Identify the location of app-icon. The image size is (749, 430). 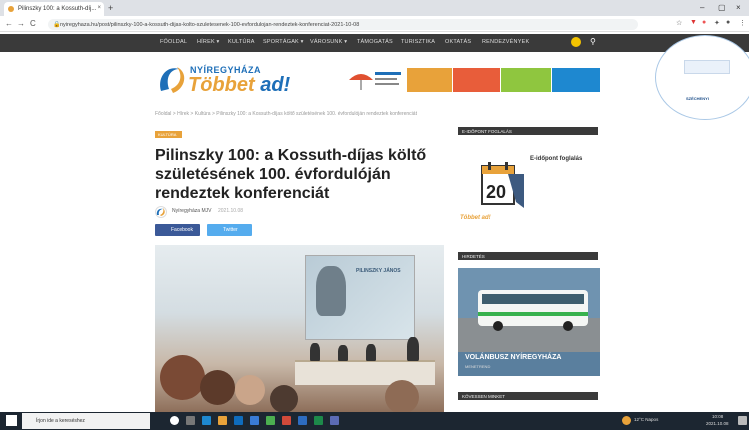
(286, 420).